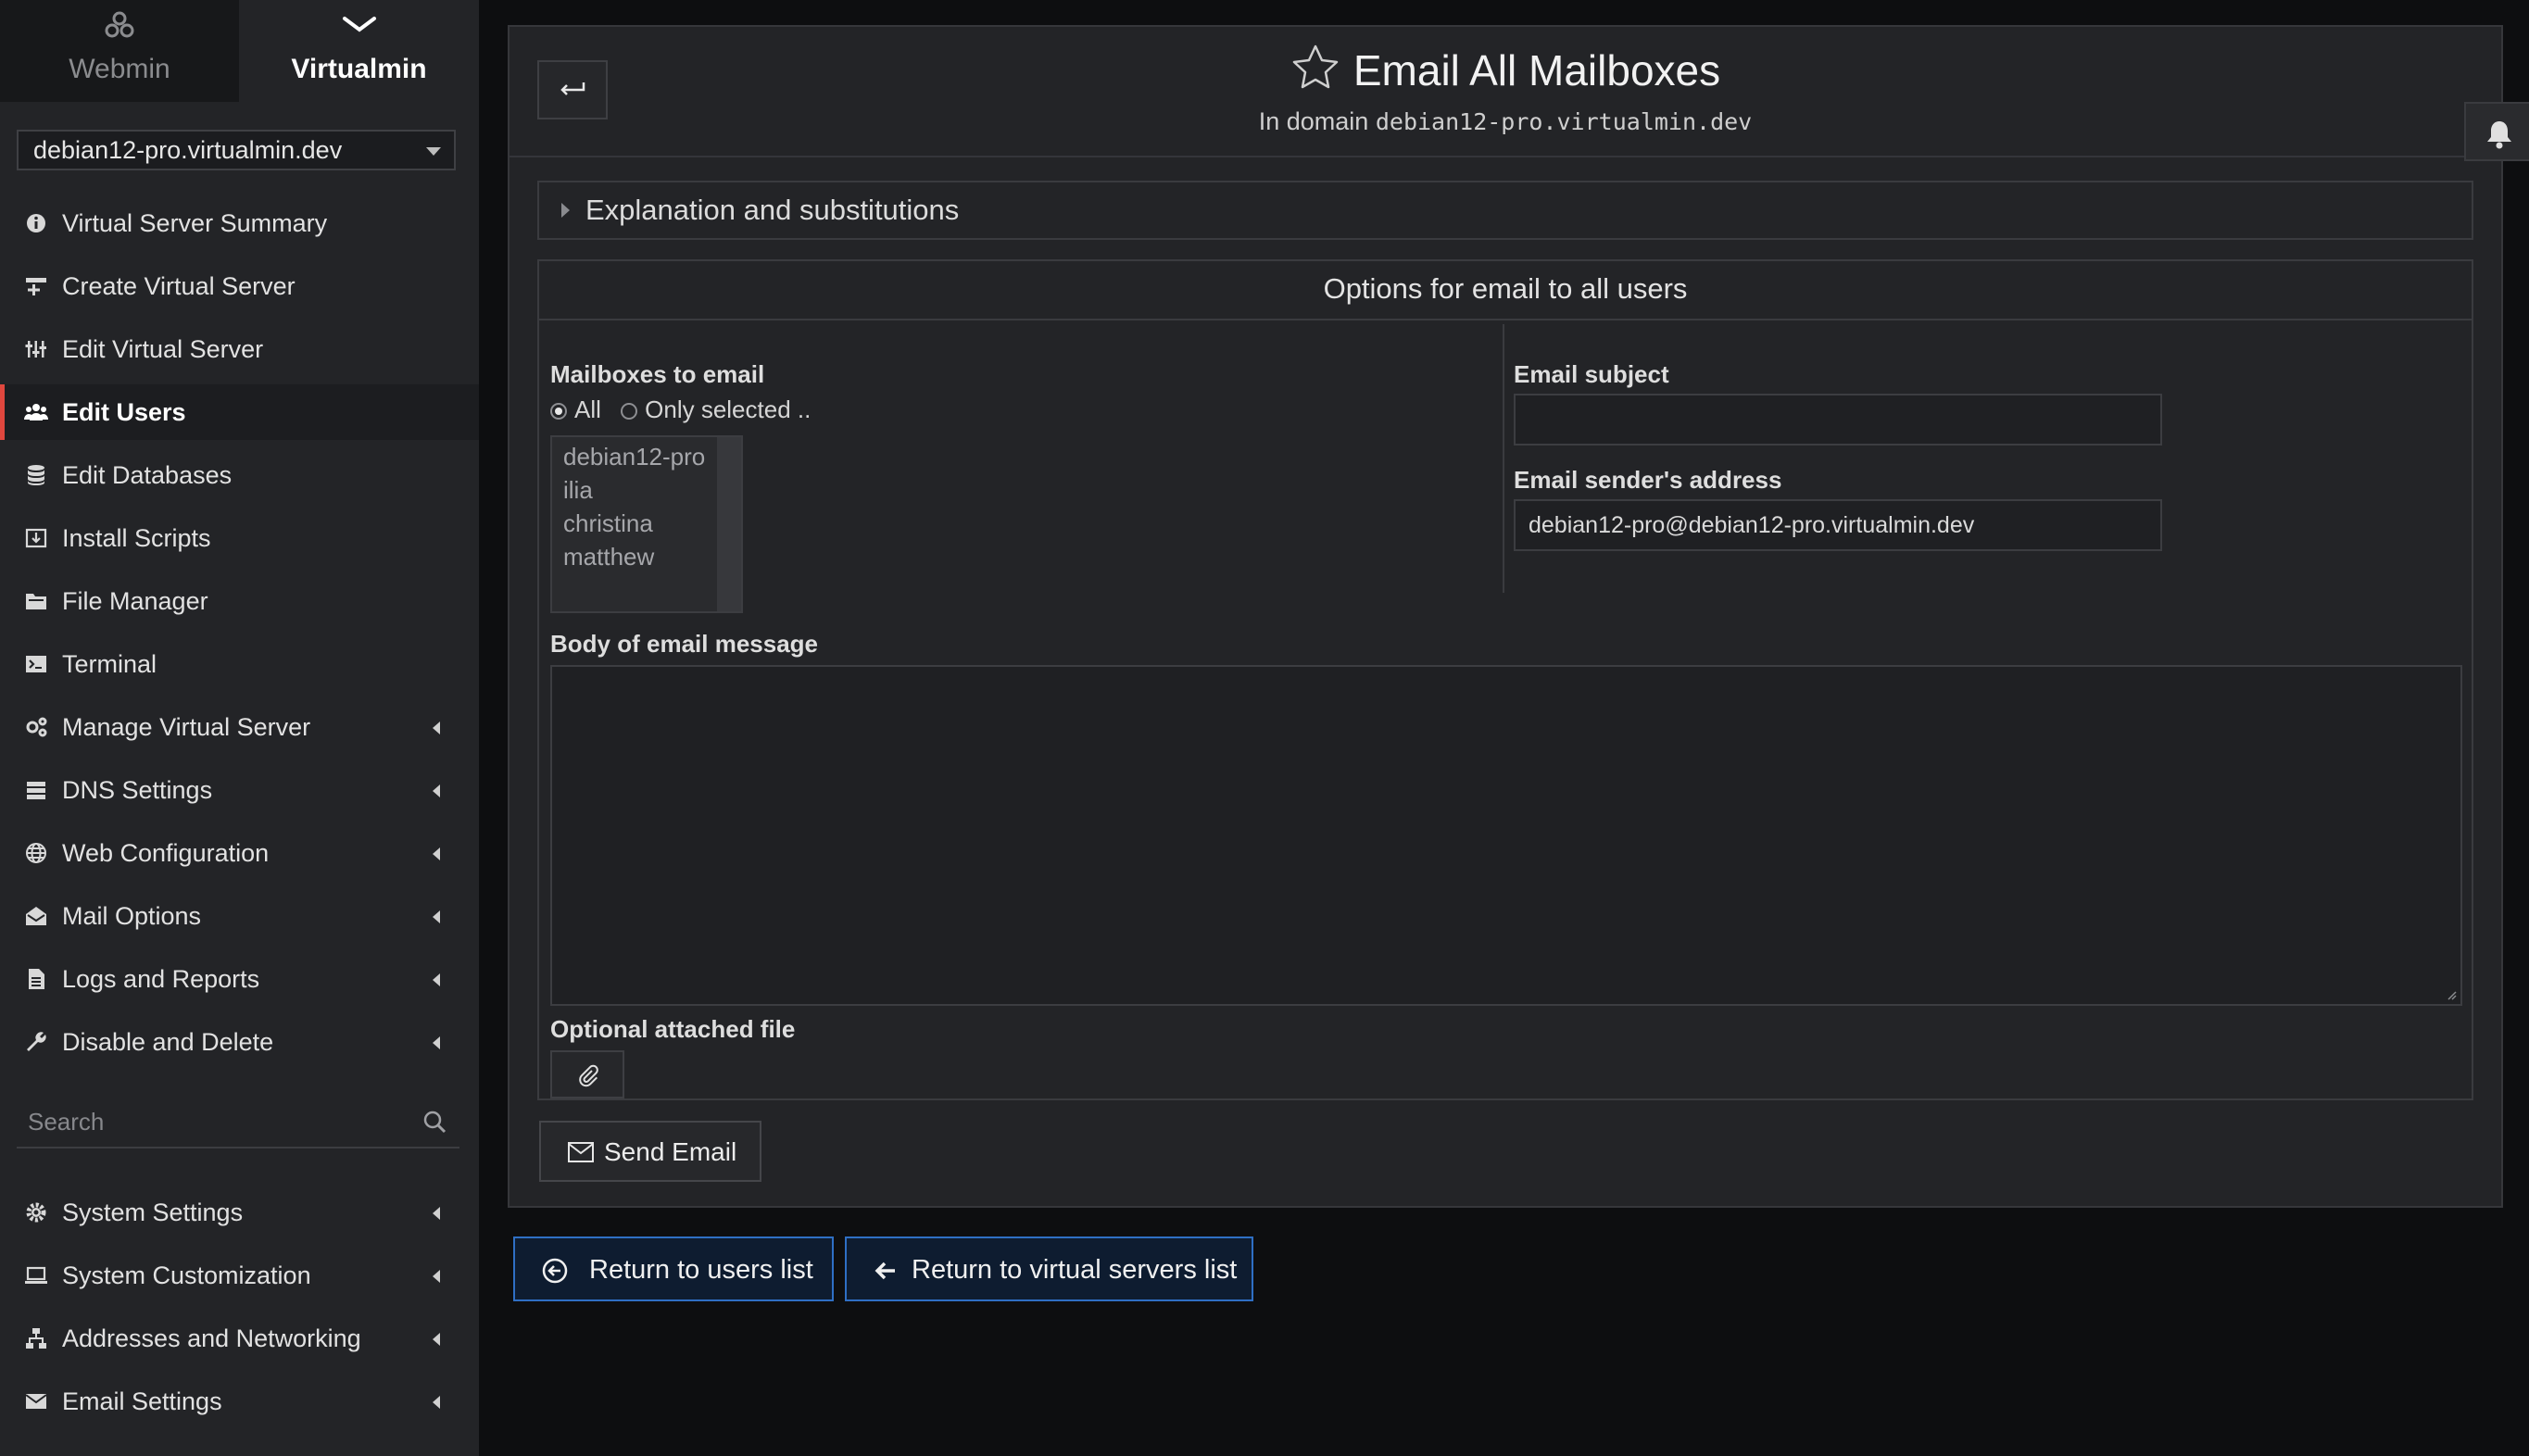  I want to click on mailbox-radio-group: All Only selected .., so click(687, 409).